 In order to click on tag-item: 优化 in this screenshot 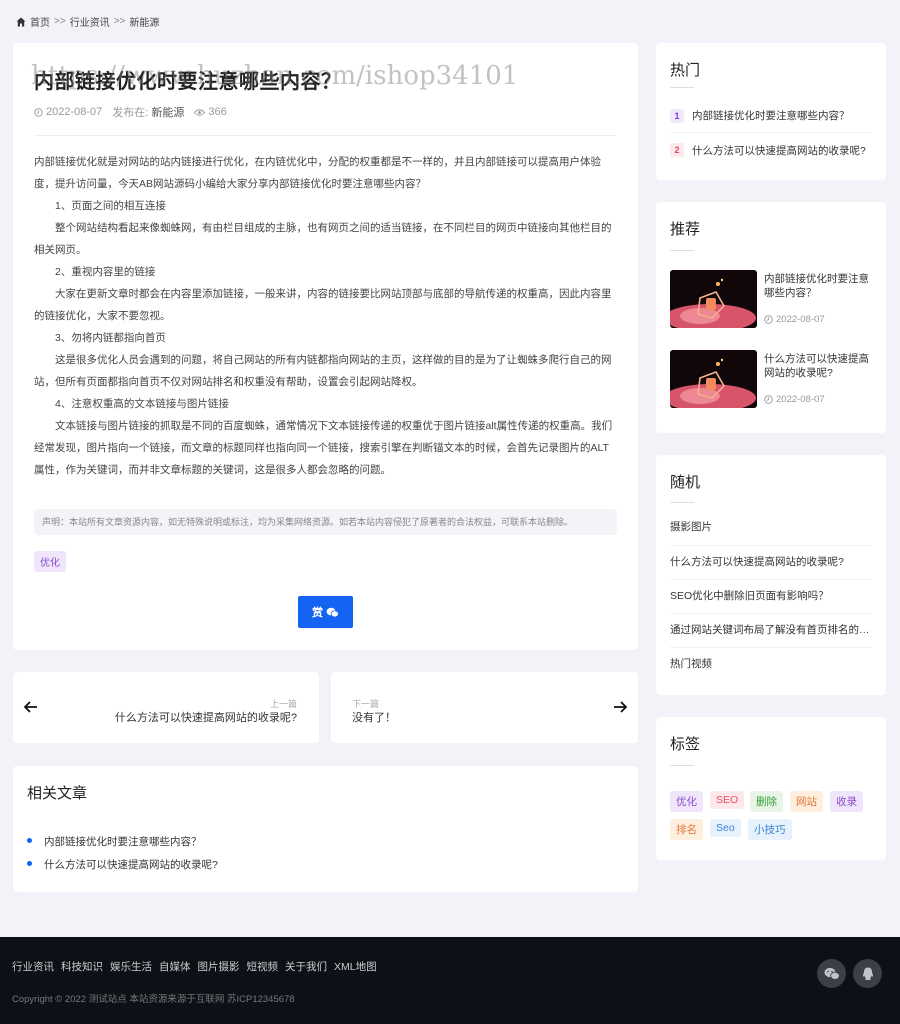, I will do `click(686, 801)`.